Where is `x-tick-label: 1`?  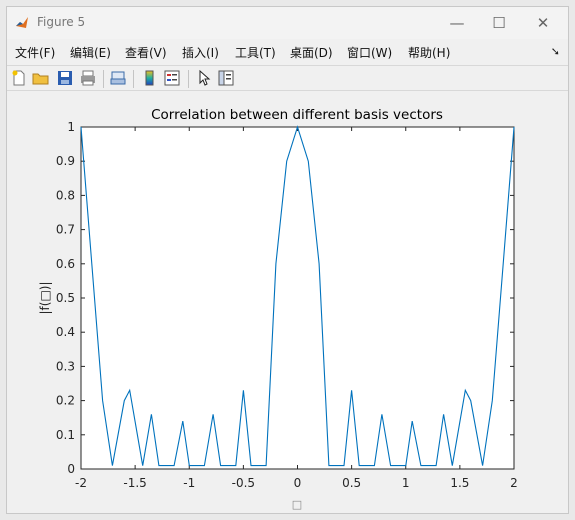 x-tick-label: 1 is located at coordinates (406, 483).